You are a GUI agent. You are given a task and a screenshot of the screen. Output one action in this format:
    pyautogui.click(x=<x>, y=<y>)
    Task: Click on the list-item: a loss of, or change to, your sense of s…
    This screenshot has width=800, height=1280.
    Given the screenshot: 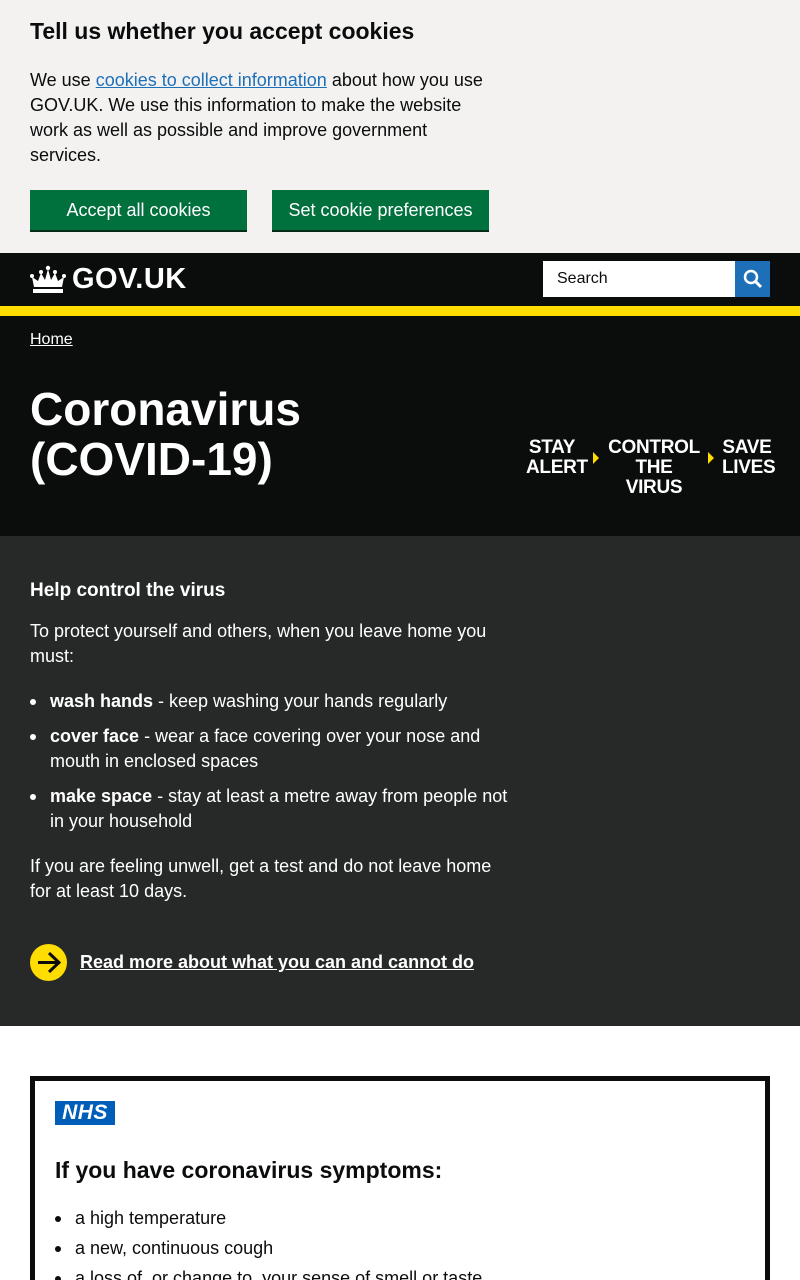 What is the action you would take?
    pyautogui.click(x=395, y=1273)
    